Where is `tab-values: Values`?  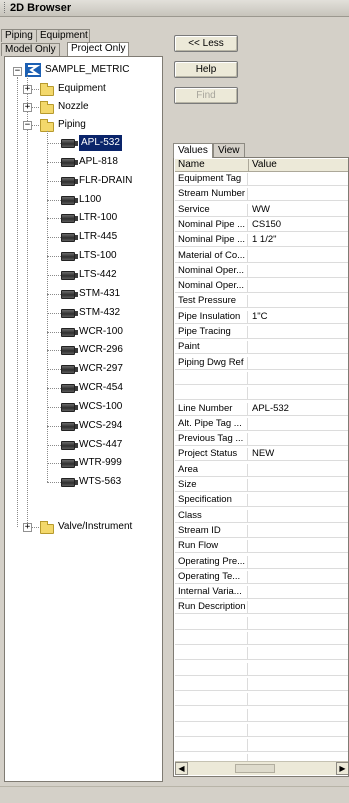 tab-values: Values is located at coordinates (193, 150).